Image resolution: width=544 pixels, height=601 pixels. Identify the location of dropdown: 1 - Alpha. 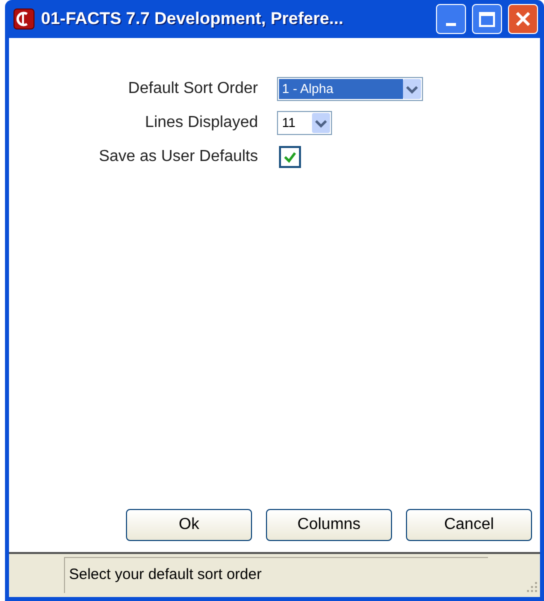
(350, 89).